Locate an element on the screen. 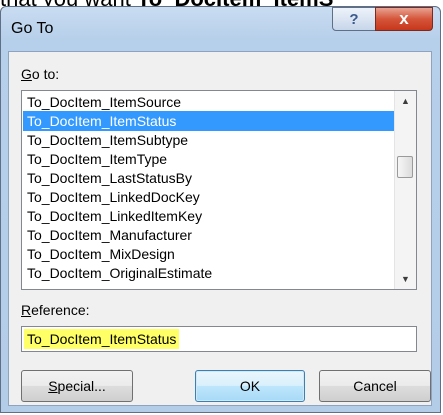 This screenshot has width=443, height=415. cancel-button-label: Cancel is located at coordinates (375, 386).